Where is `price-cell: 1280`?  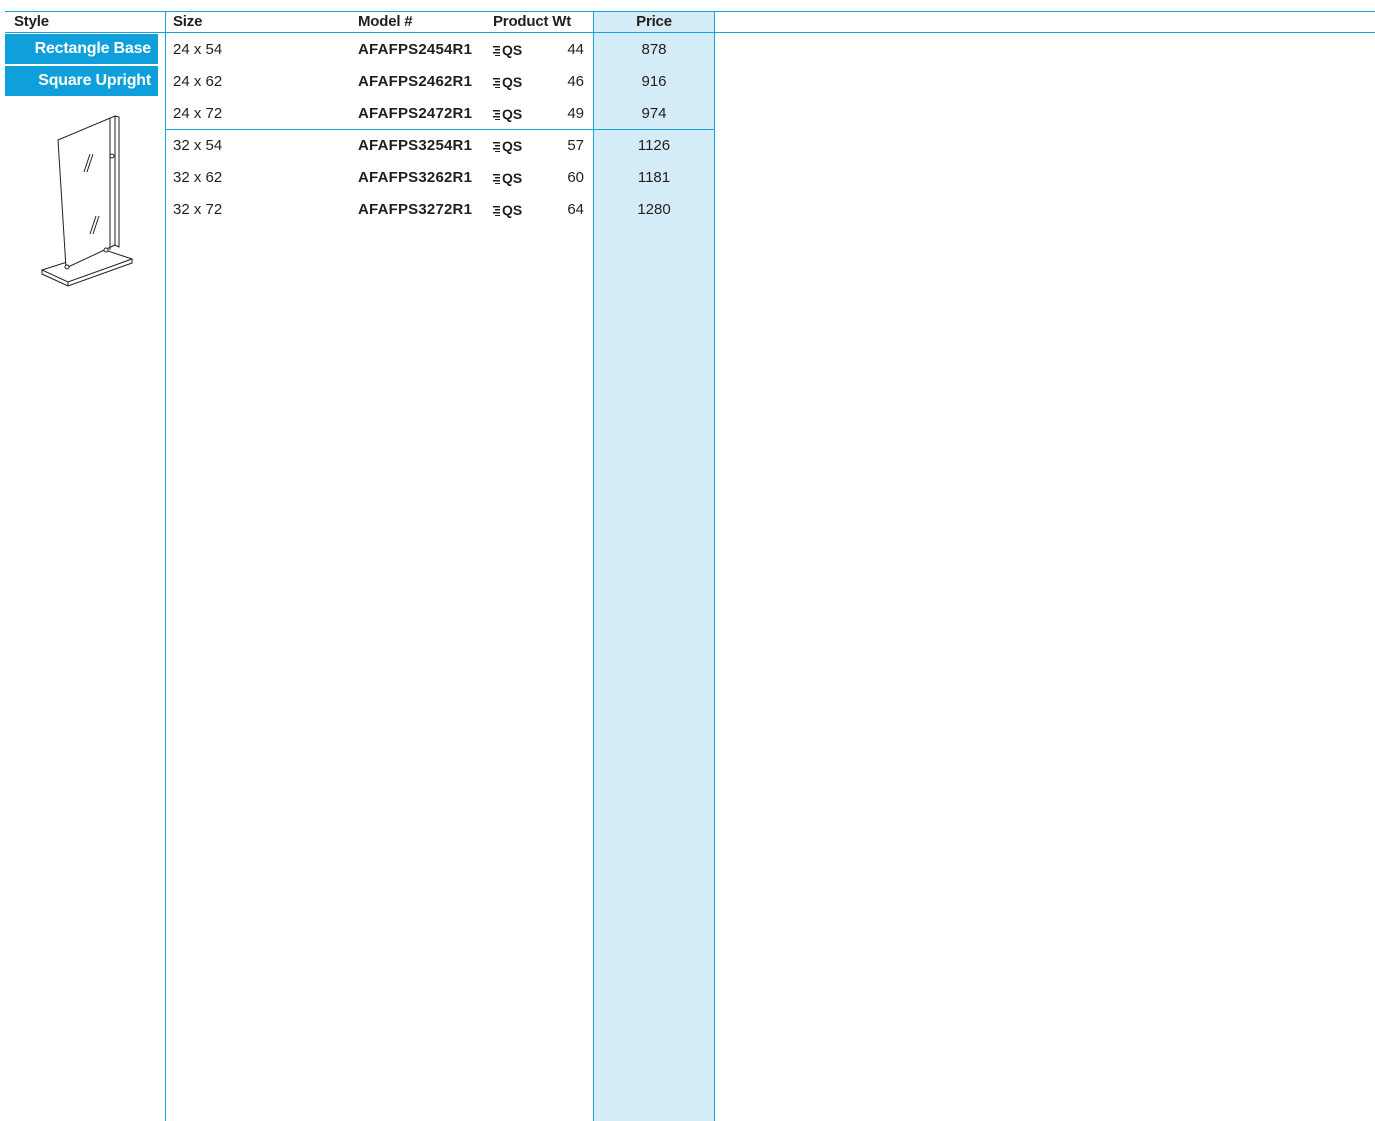
price-cell: 1280 is located at coordinates (654, 209).